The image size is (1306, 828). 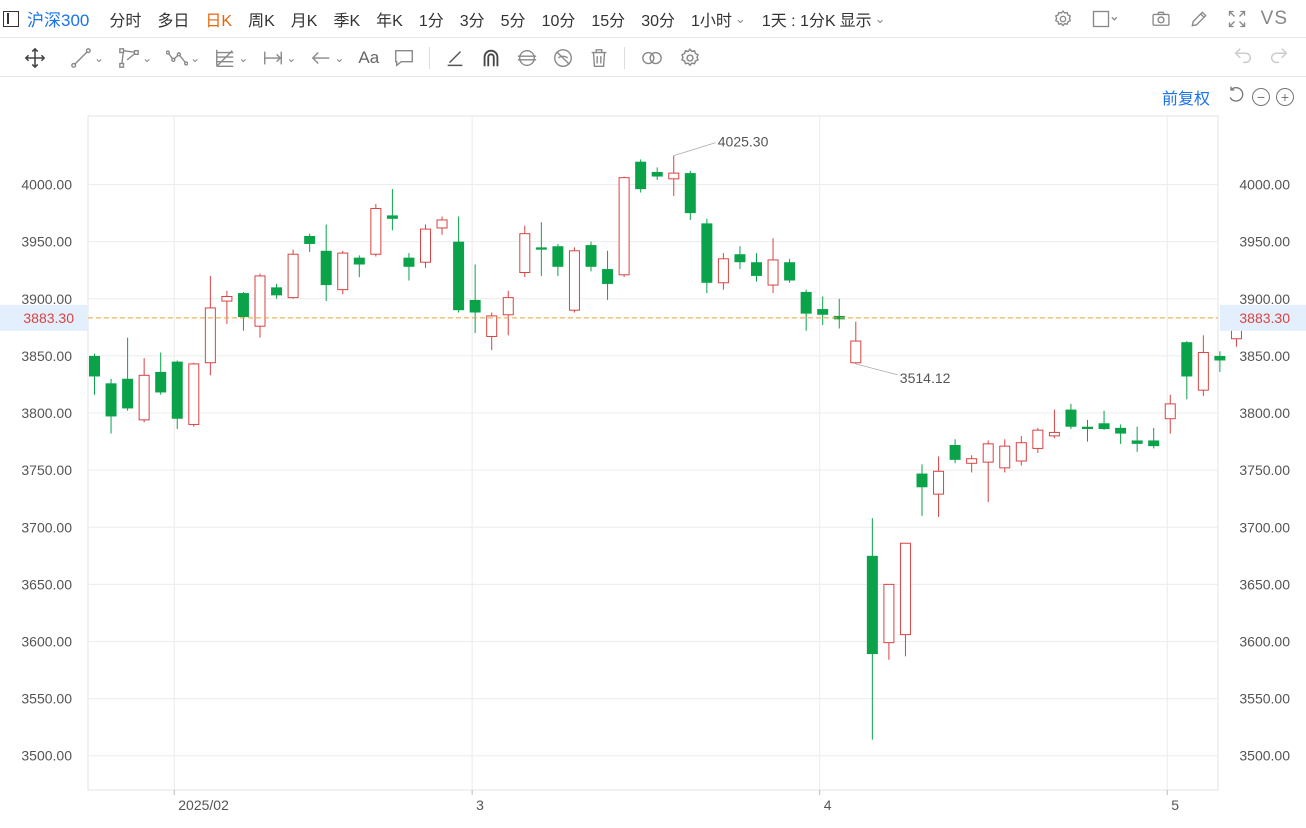 What do you see at coordinates (48, 318) in the screenshot?
I see `current-price-label-left: 3883.30` at bounding box center [48, 318].